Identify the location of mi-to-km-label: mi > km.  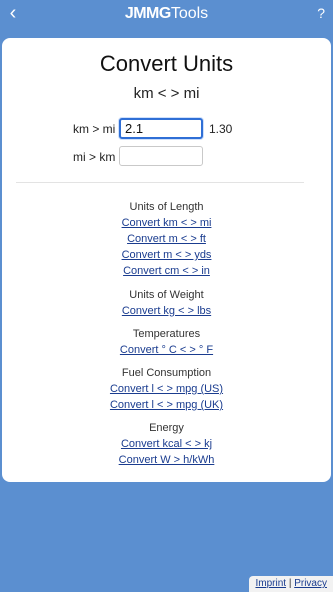
(94, 157).